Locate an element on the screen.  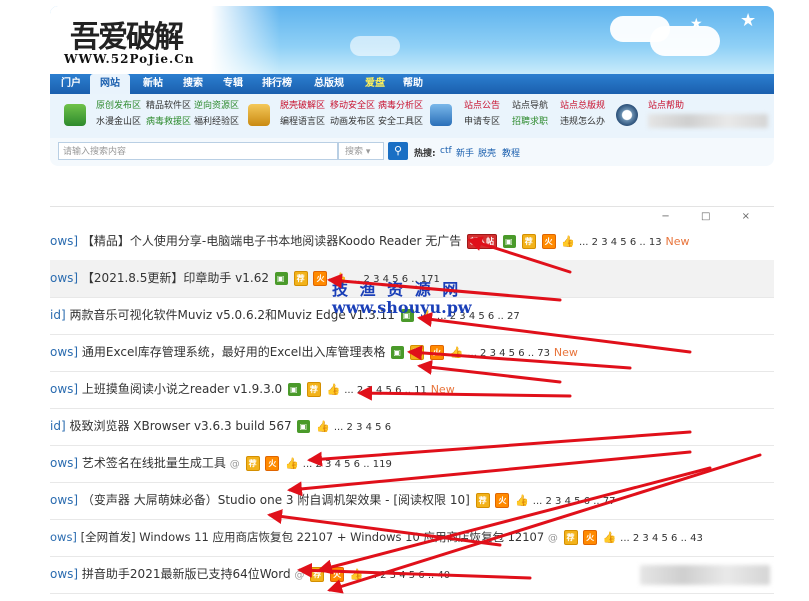
nav-portal: 门户 is located at coordinates (71, 84).